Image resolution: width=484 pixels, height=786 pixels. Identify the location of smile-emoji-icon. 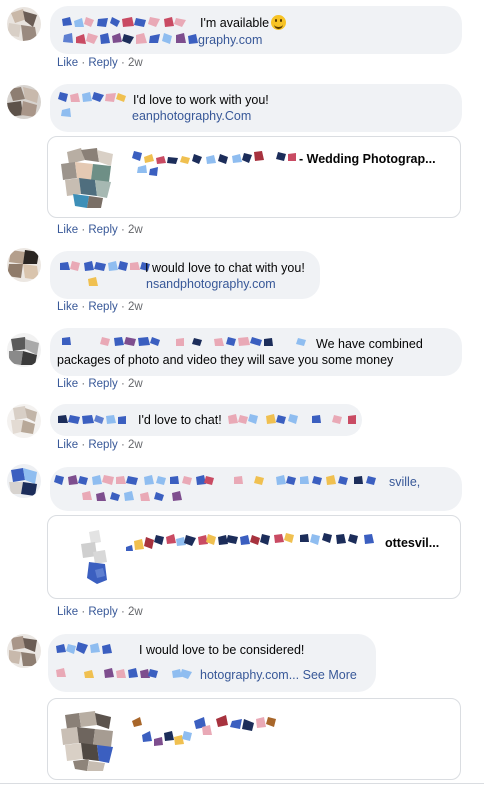
(279, 22).